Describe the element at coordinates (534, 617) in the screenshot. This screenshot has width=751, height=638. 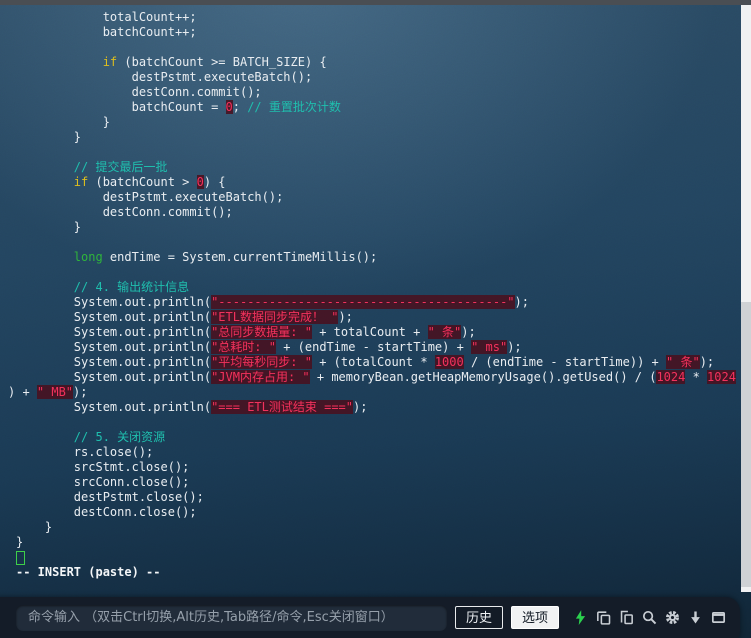
I see `options-button: 选项` at that location.